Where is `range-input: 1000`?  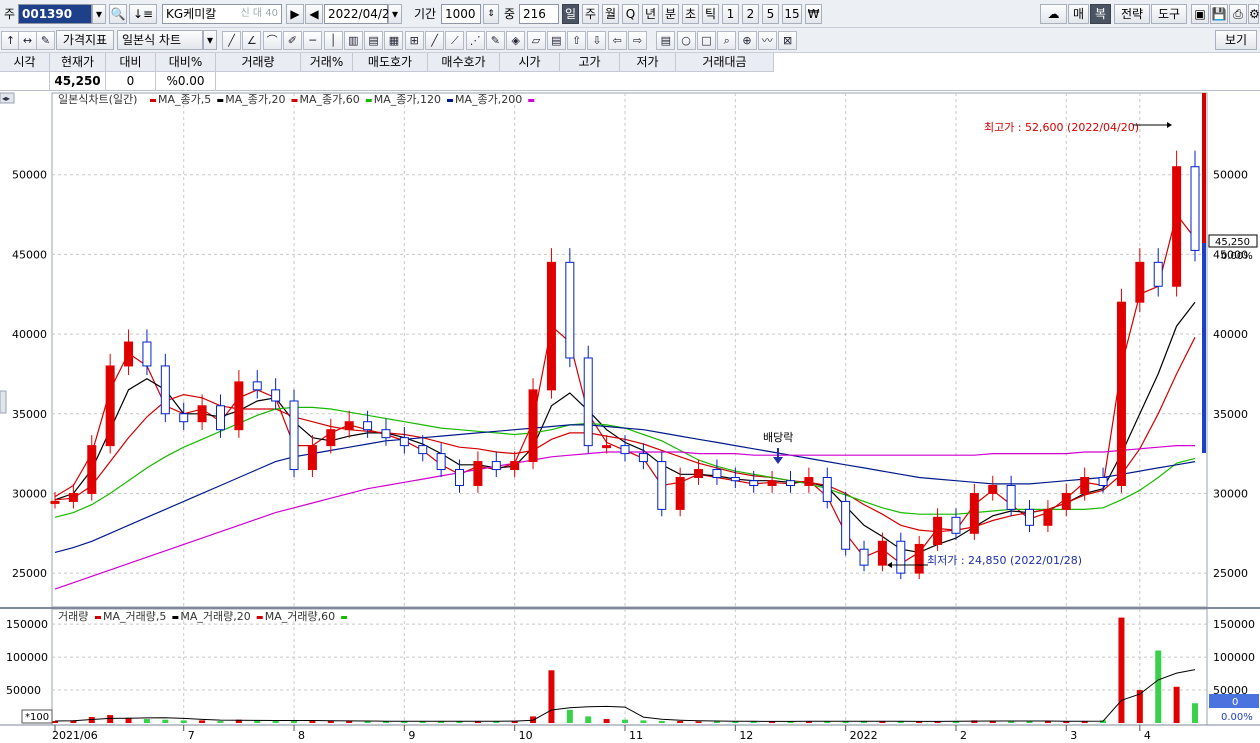
range-input: 1000 is located at coordinates (461, 14).